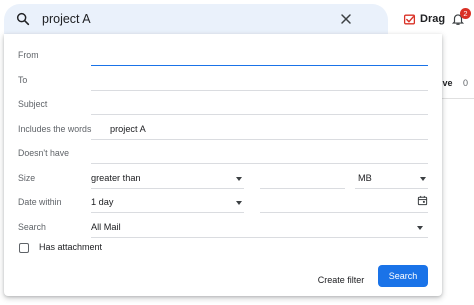 The height and width of the screenshot is (305, 474). I want to click on includes-field-underline, so click(259, 139).